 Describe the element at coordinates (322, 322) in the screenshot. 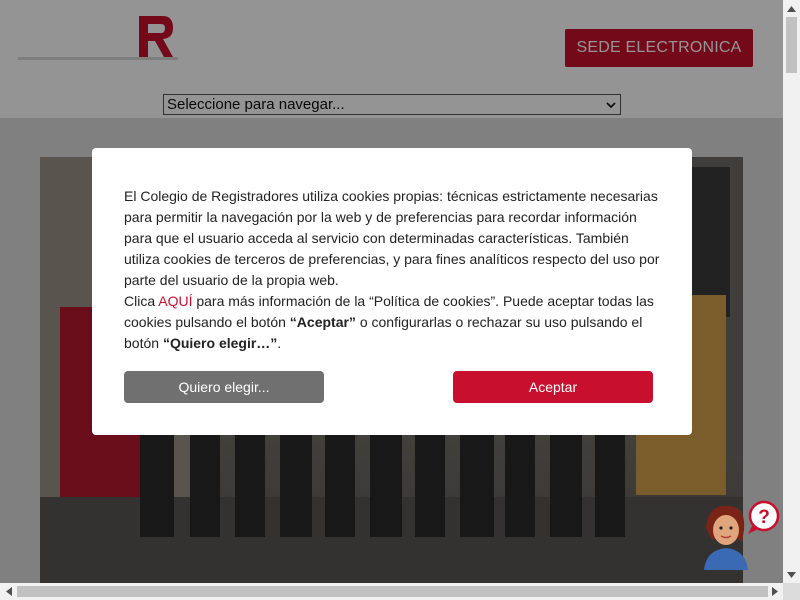

I see `accept-reference: “Aceptar”` at that location.